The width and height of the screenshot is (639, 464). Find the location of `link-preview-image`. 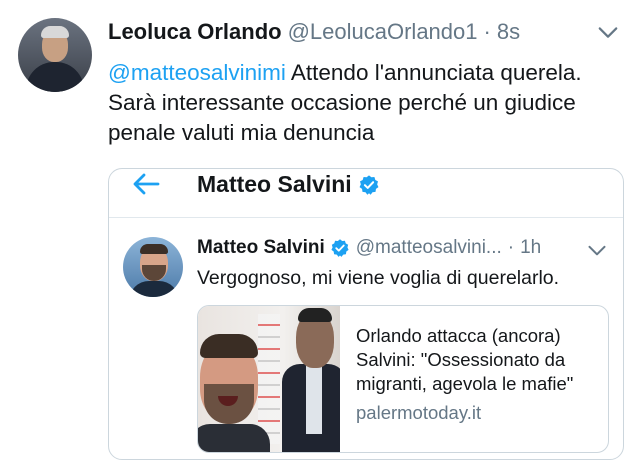

link-preview-image is located at coordinates (269, 379).